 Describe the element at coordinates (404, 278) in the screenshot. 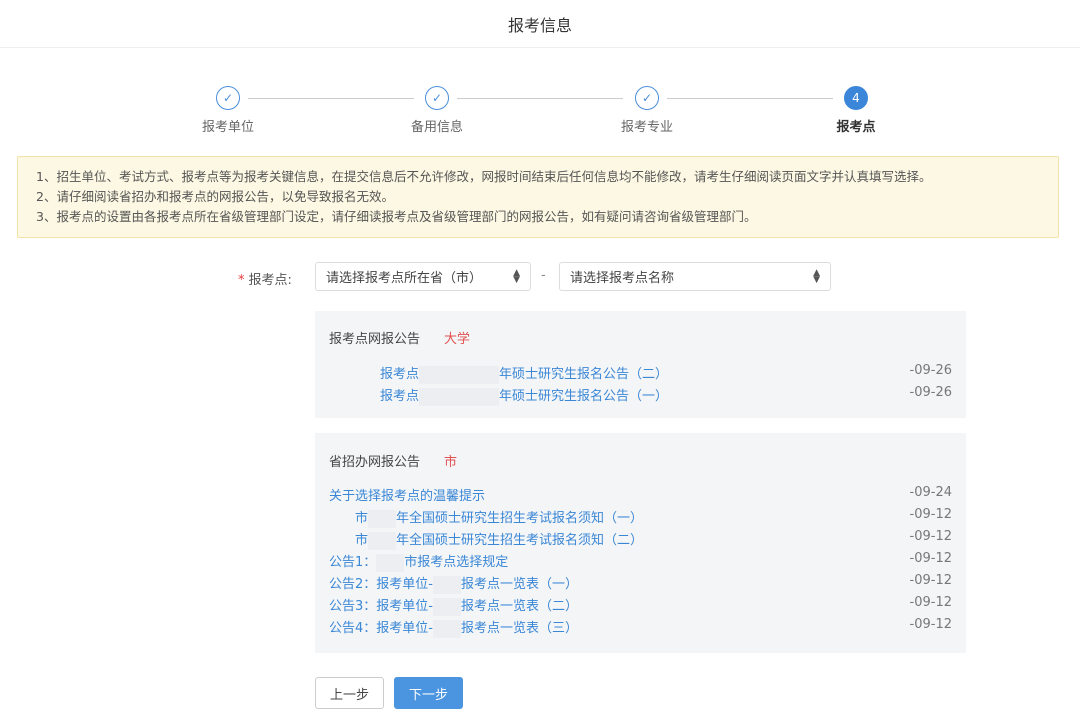

I see `province-select-value: 请选择报考点所在省（市）` at that location.